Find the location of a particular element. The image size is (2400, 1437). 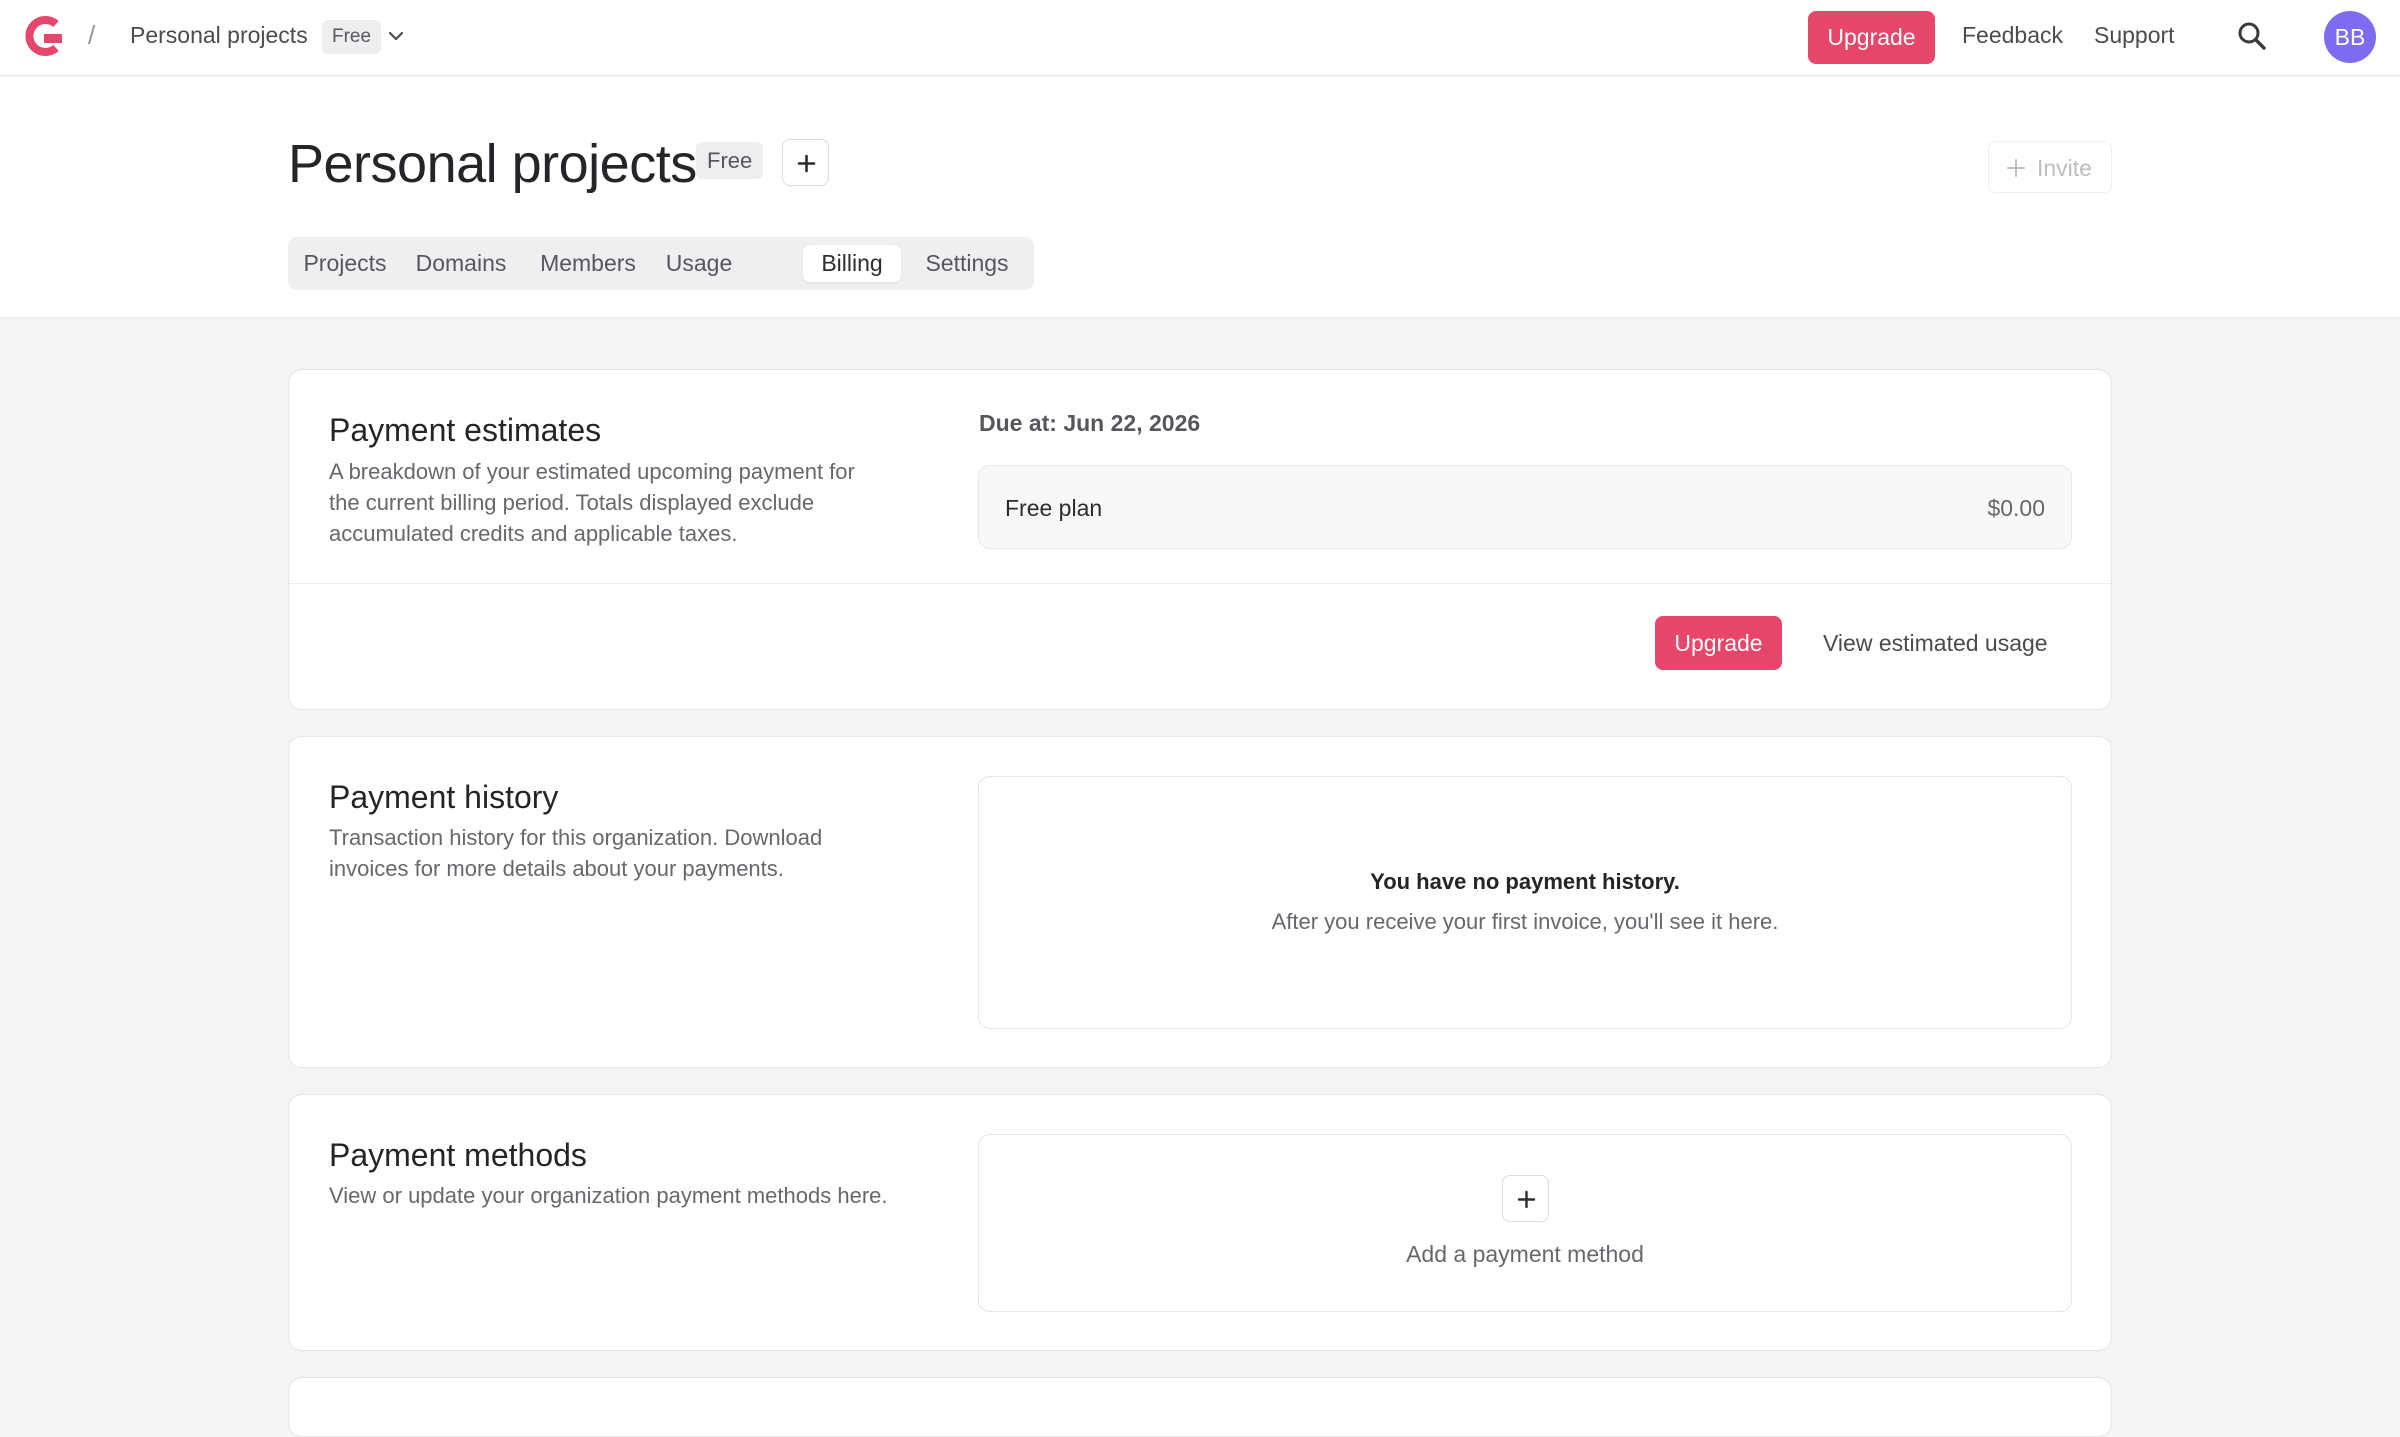

breadcrumb-org-name: Personal projects is located at coordinates (219, 35).